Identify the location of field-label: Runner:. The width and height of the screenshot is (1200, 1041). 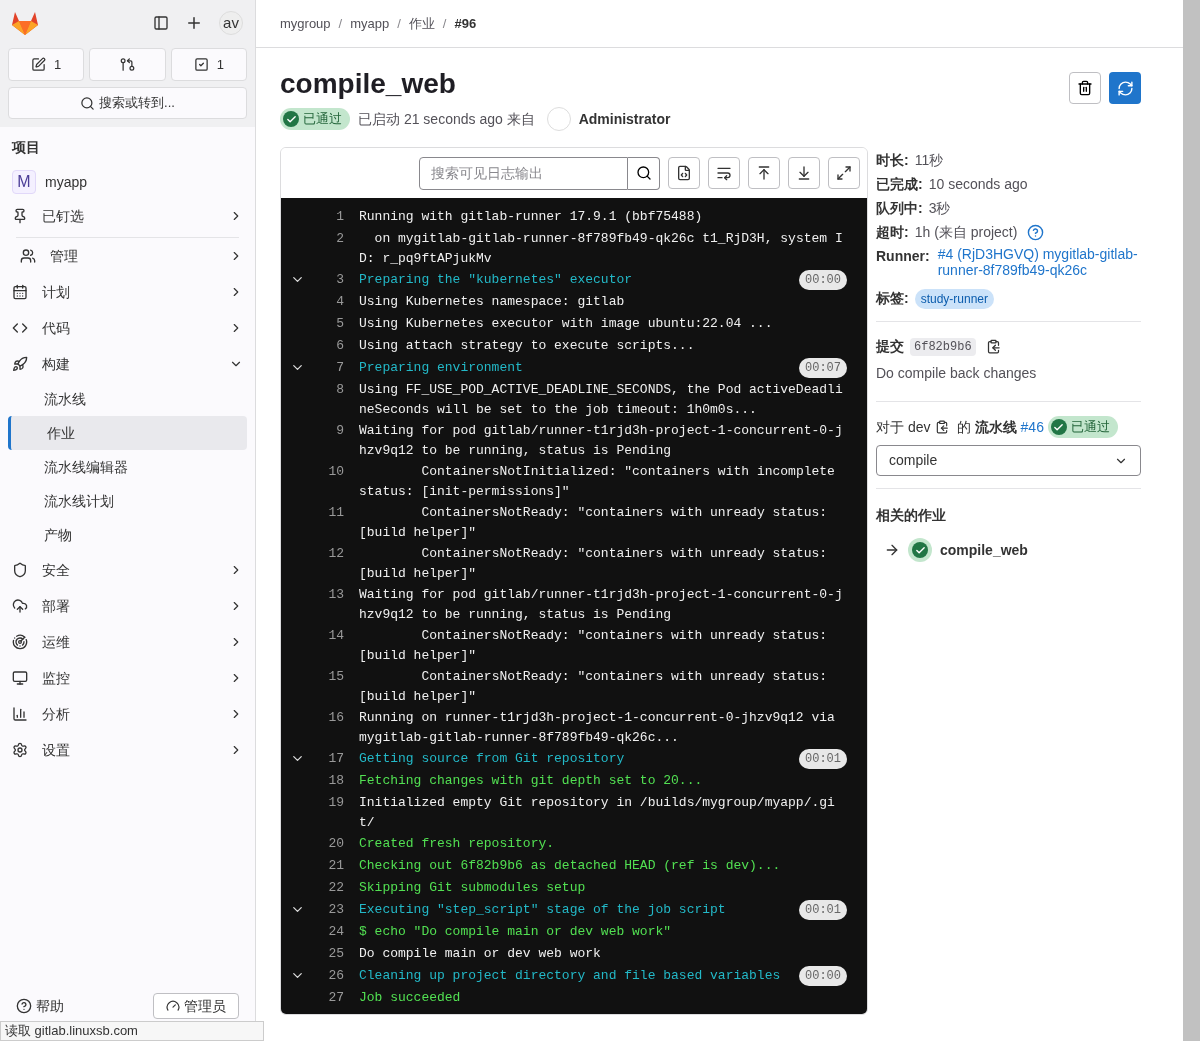
(903, 256).